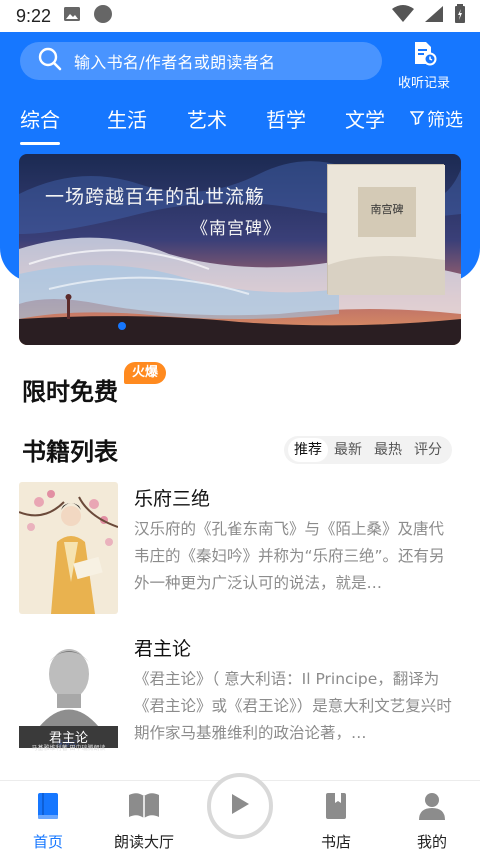  What do you see at coordinates (163, 649) in the screenshot?
I see `book-title: 君主论` at bounding box center [163, 649].